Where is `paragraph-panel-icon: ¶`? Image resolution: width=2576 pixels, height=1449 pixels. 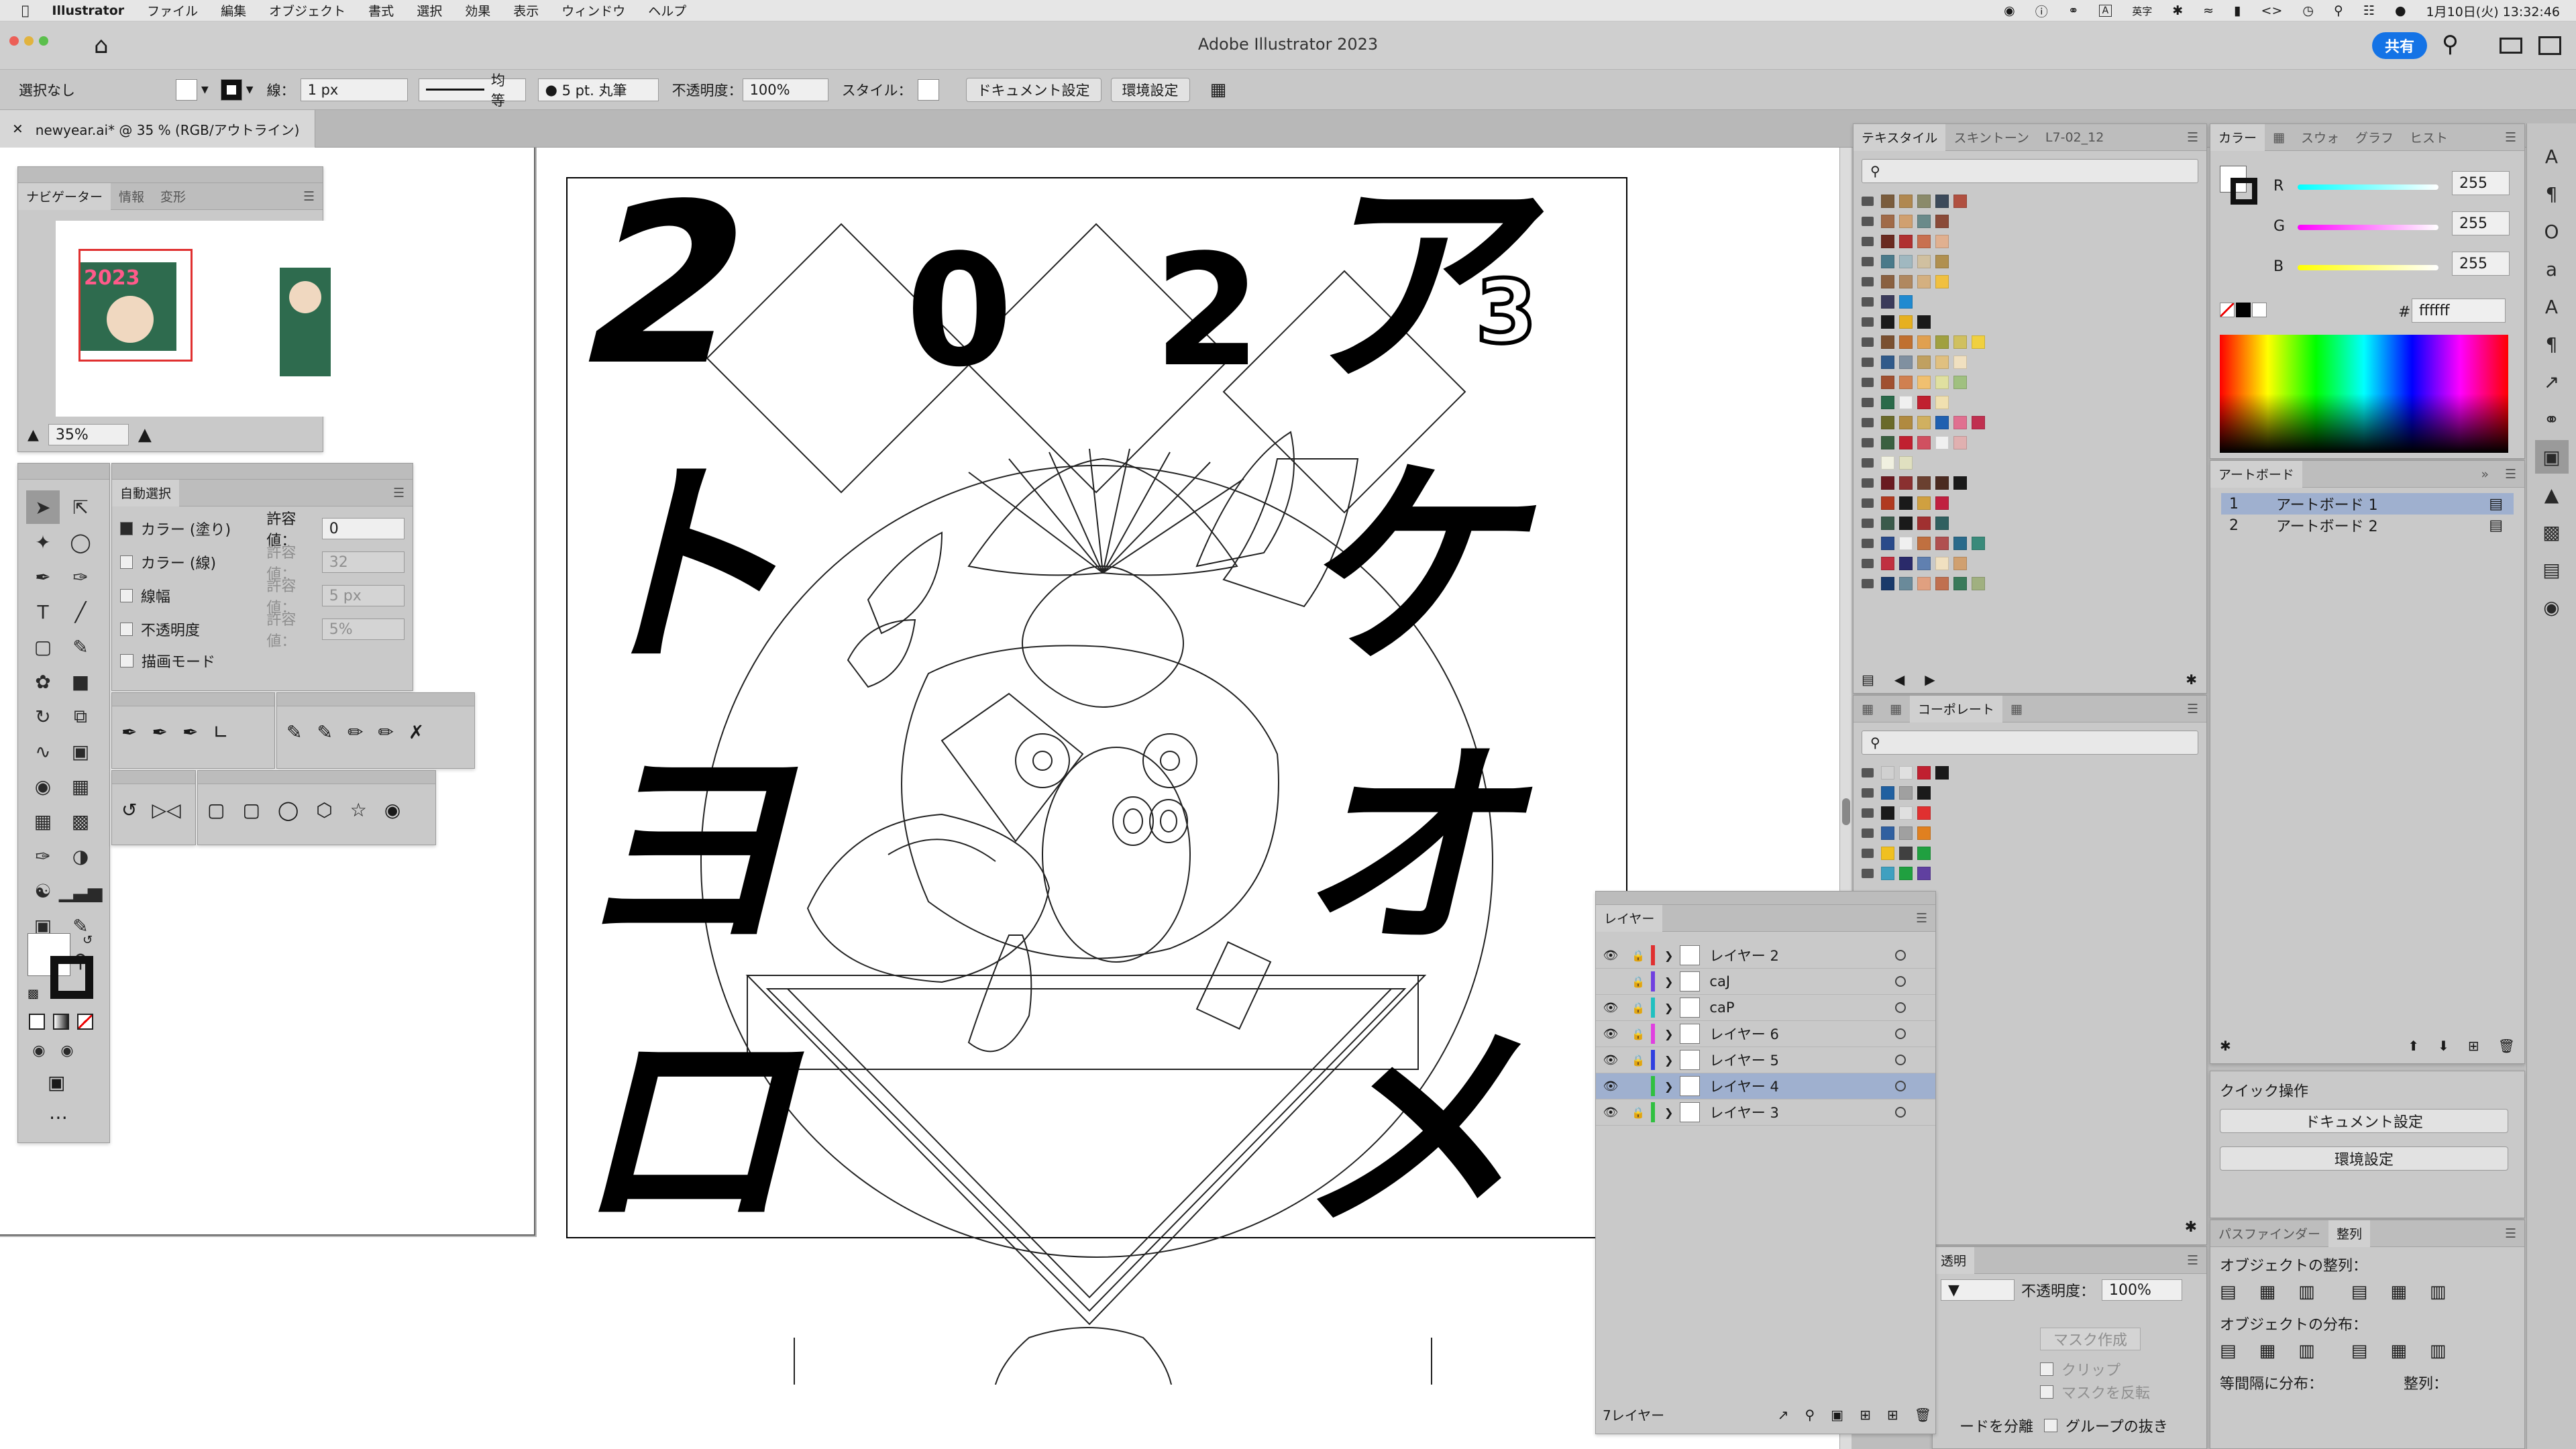
paragraph-panel-icon: ¶ is located at coordinates (2552, 194).